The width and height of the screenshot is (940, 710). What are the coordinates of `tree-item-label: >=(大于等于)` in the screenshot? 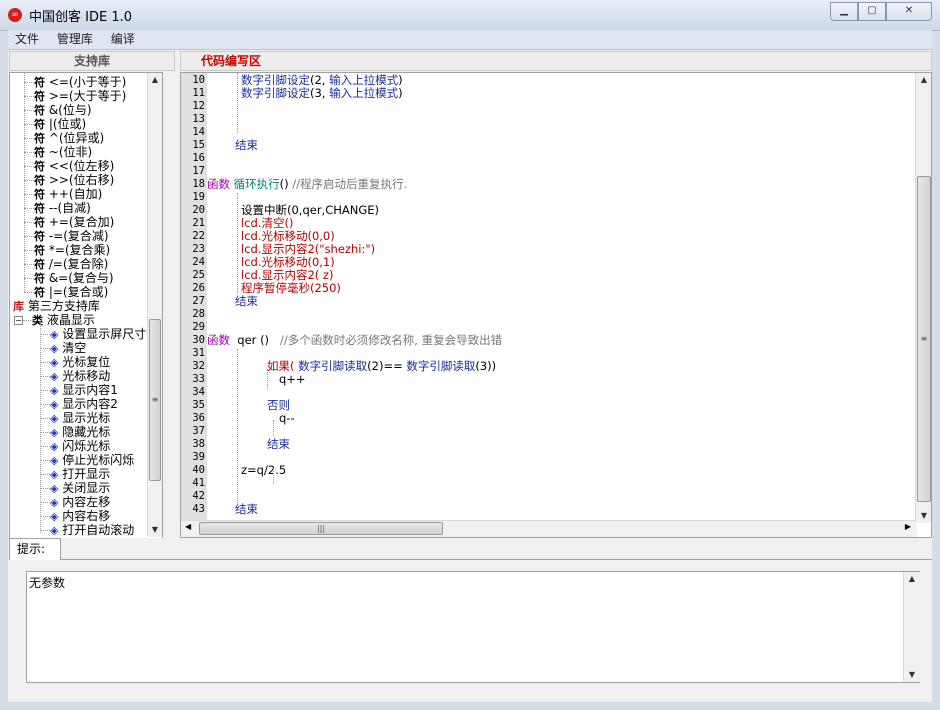 It's located at (86, 96).